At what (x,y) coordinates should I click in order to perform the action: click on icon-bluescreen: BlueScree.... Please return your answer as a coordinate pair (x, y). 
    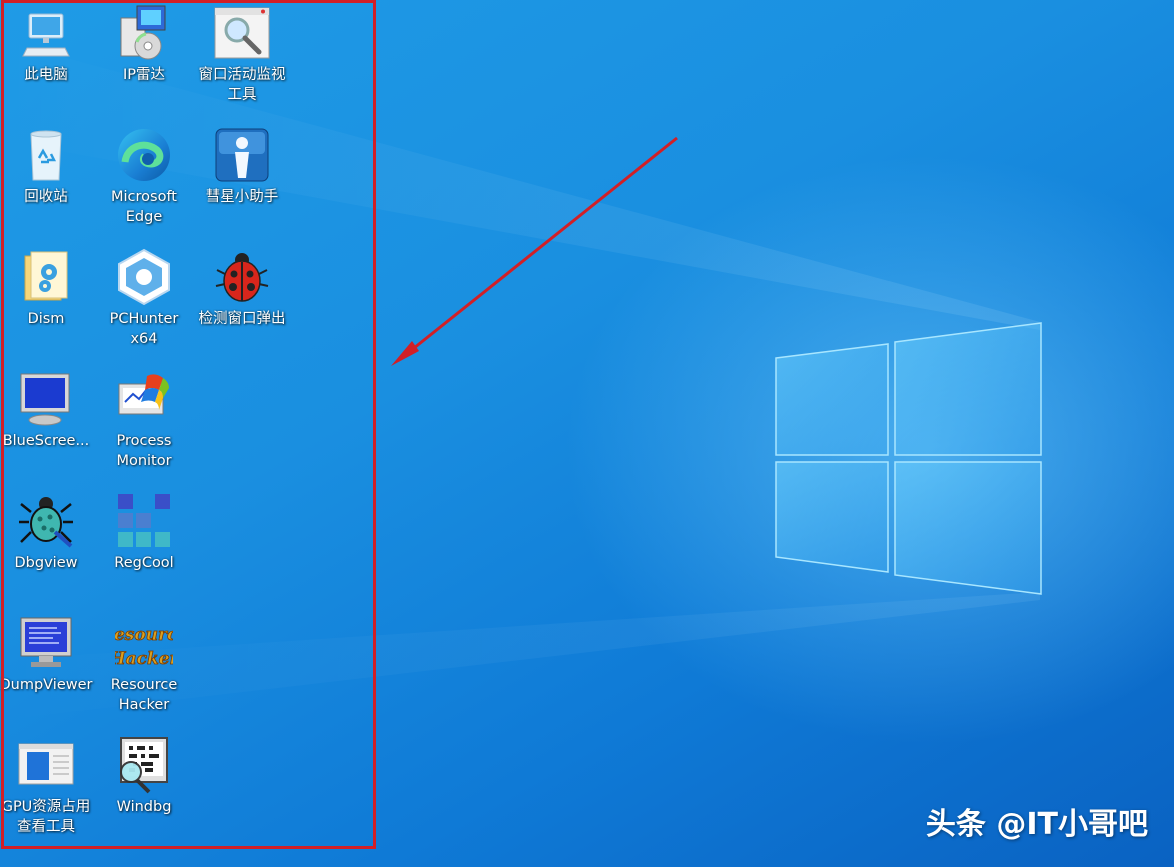
    Looking at the image, I should click on (47, 425).